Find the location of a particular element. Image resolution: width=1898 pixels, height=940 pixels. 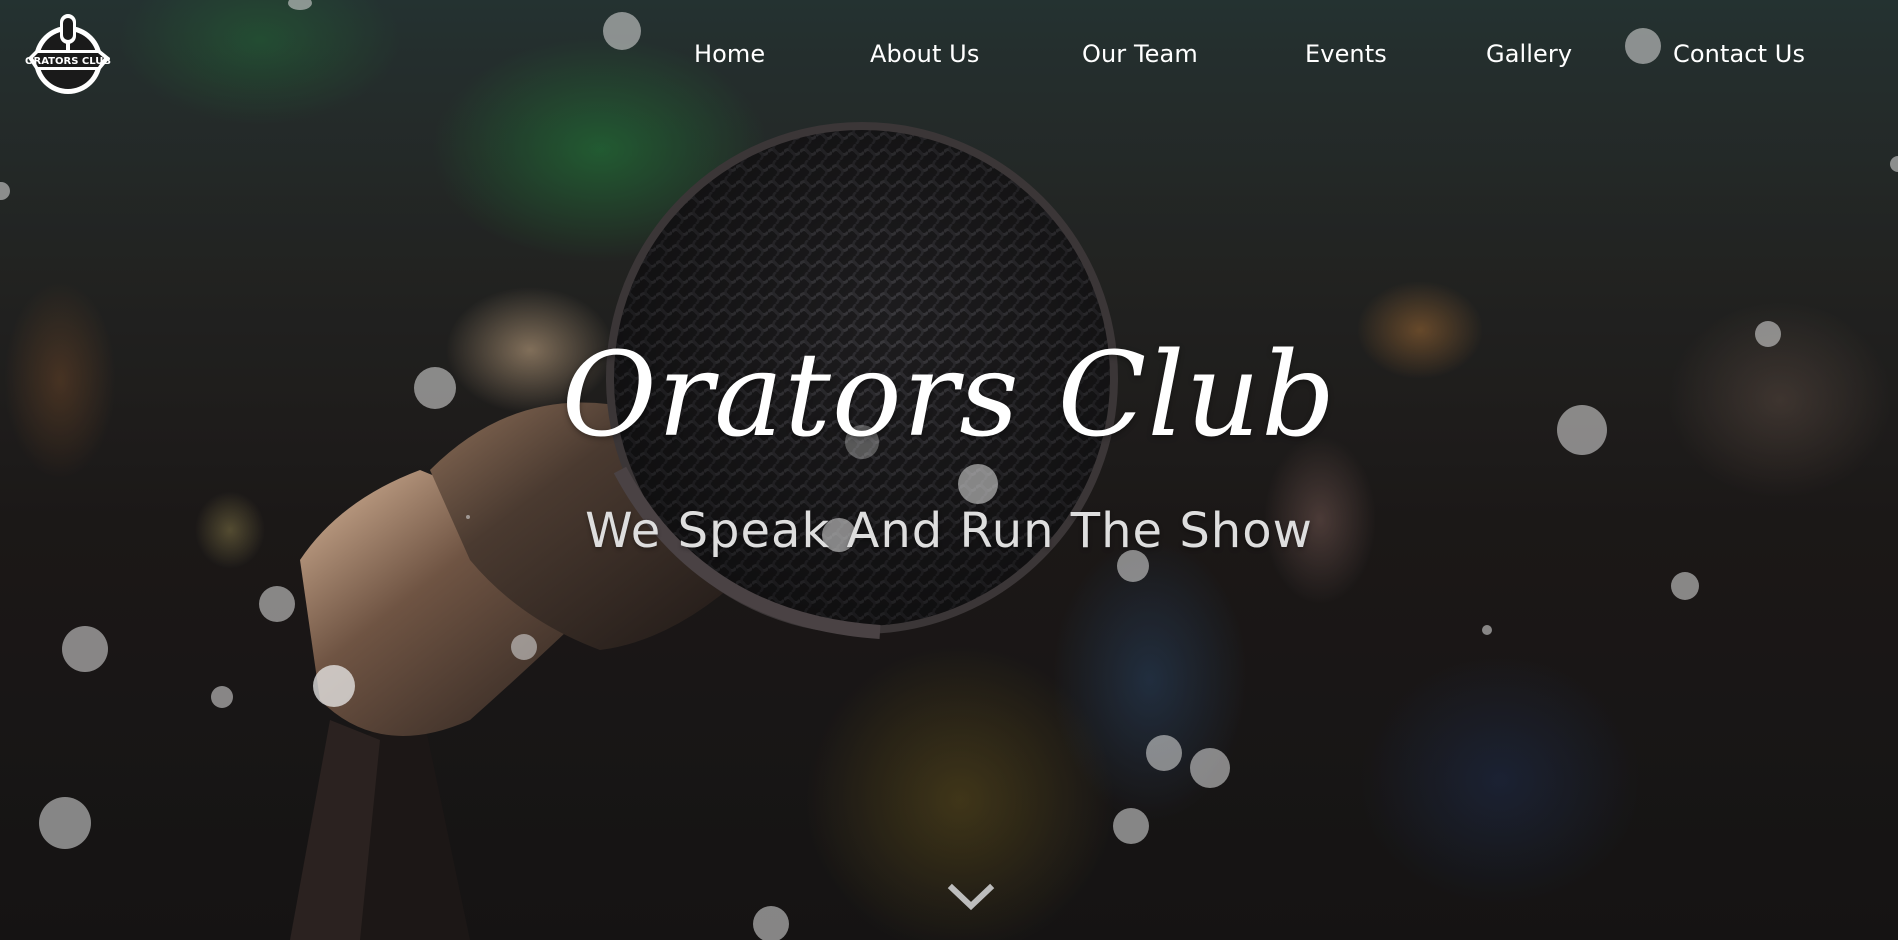

hero-title: Orators Club is located at coordinates (949, 395).